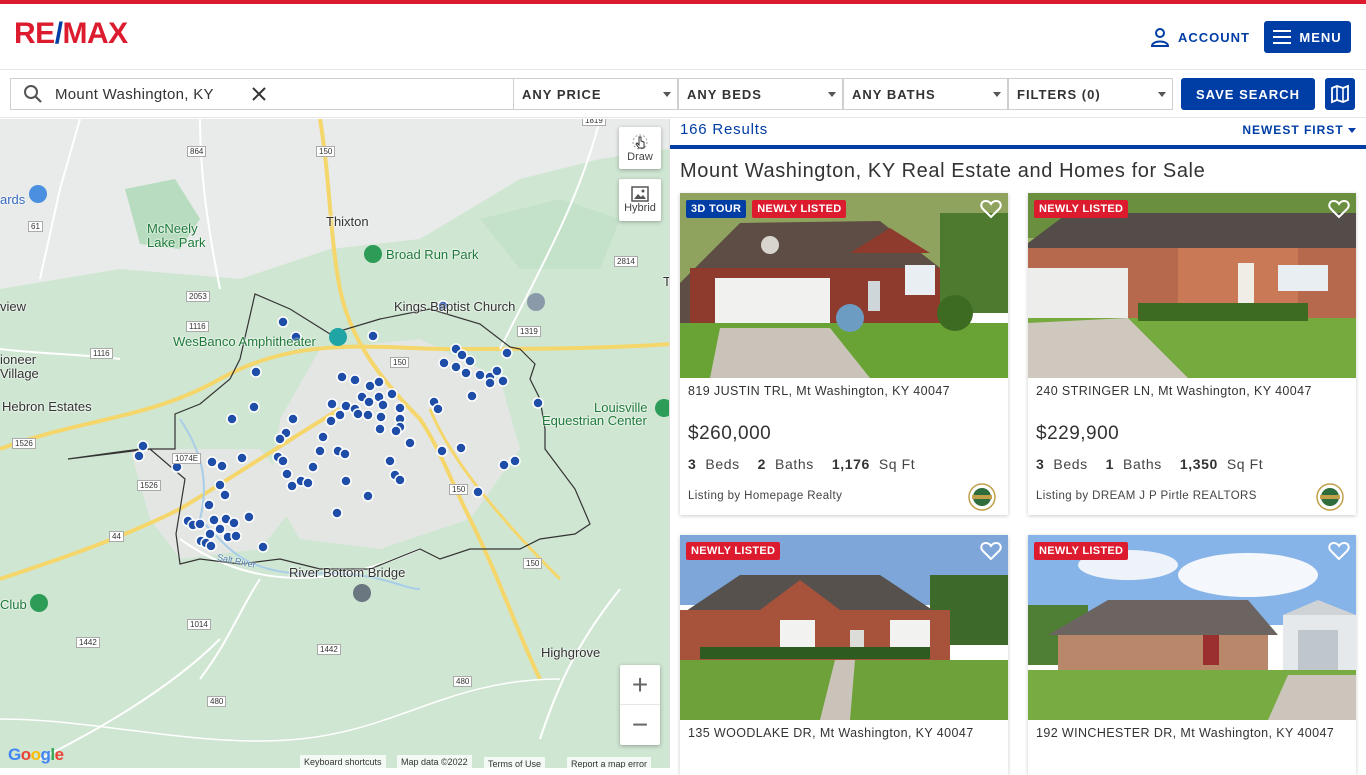 The width and height of the screenshot is (1366, 775). Describe the element at coordinates (454, 306) in the screenshot. I see `map-label-kings-baptist: Kings Baptist Church` at that location.